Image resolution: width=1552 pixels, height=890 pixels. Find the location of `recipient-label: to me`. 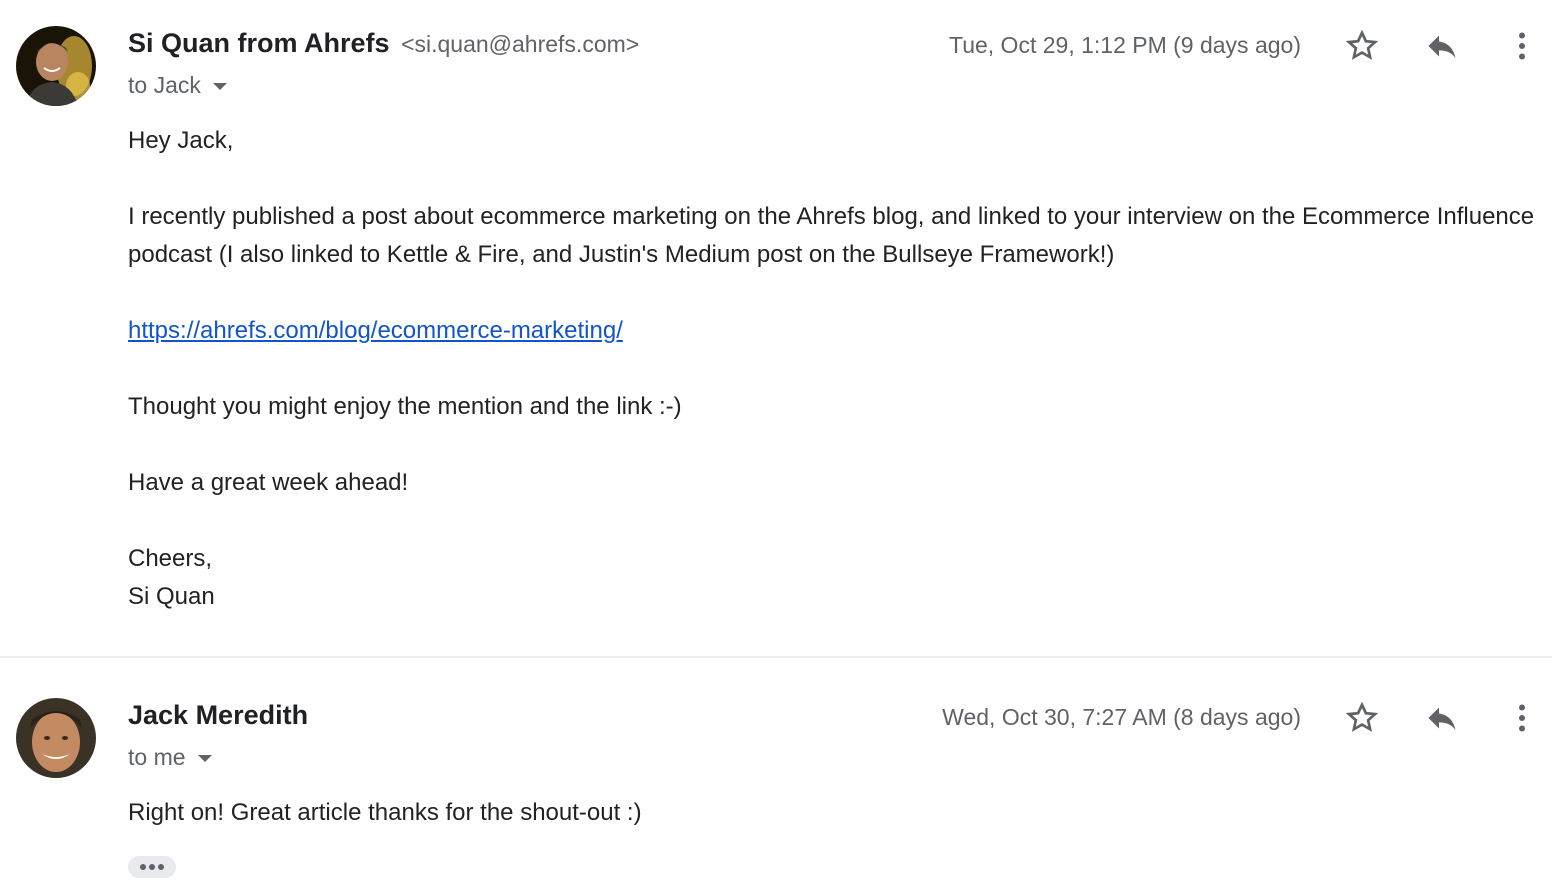

recipient-label: to me is located at coordinates (157, 757).